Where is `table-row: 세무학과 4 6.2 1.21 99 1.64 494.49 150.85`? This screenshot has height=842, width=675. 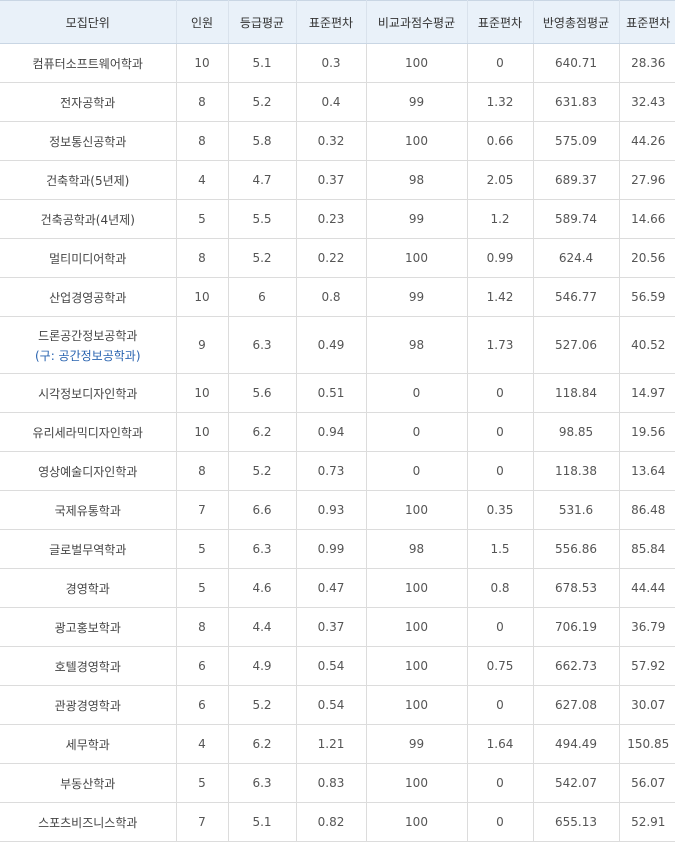
table-row: 세무학과 4 6.2 1.21 99 1.64 494.49 150.85 is located at coordinates (337, 744).